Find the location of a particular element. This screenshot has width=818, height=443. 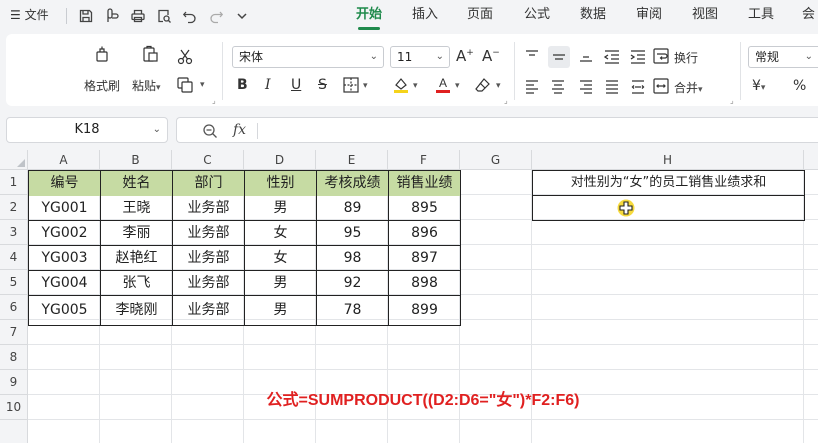

table-cell: YG001 is located at coordinates (64, 208).